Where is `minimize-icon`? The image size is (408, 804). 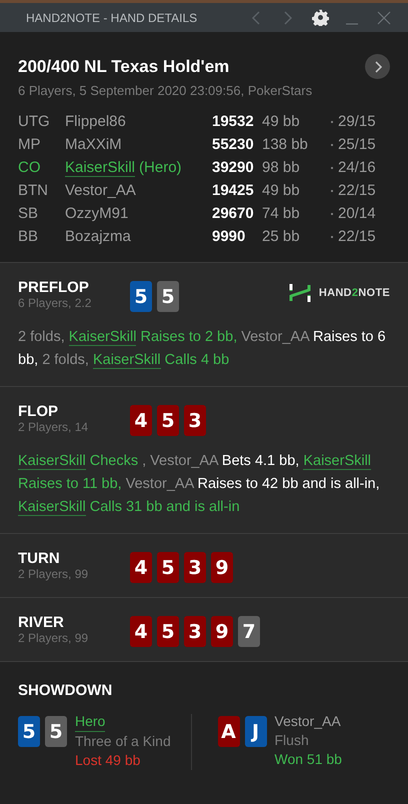 minimize-icon is located at coordinates (352, 23).